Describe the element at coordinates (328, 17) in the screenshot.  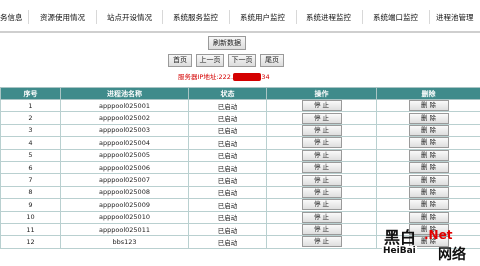
I see `nav-item-process-monitor: 系统进程监控` at that location.